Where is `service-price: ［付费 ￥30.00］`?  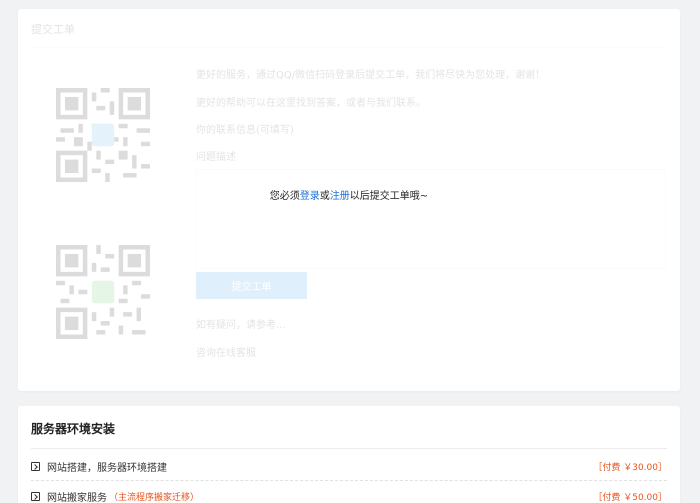 service-price: ［付费 ￥30.00］ is located at coordinates (630, 468).